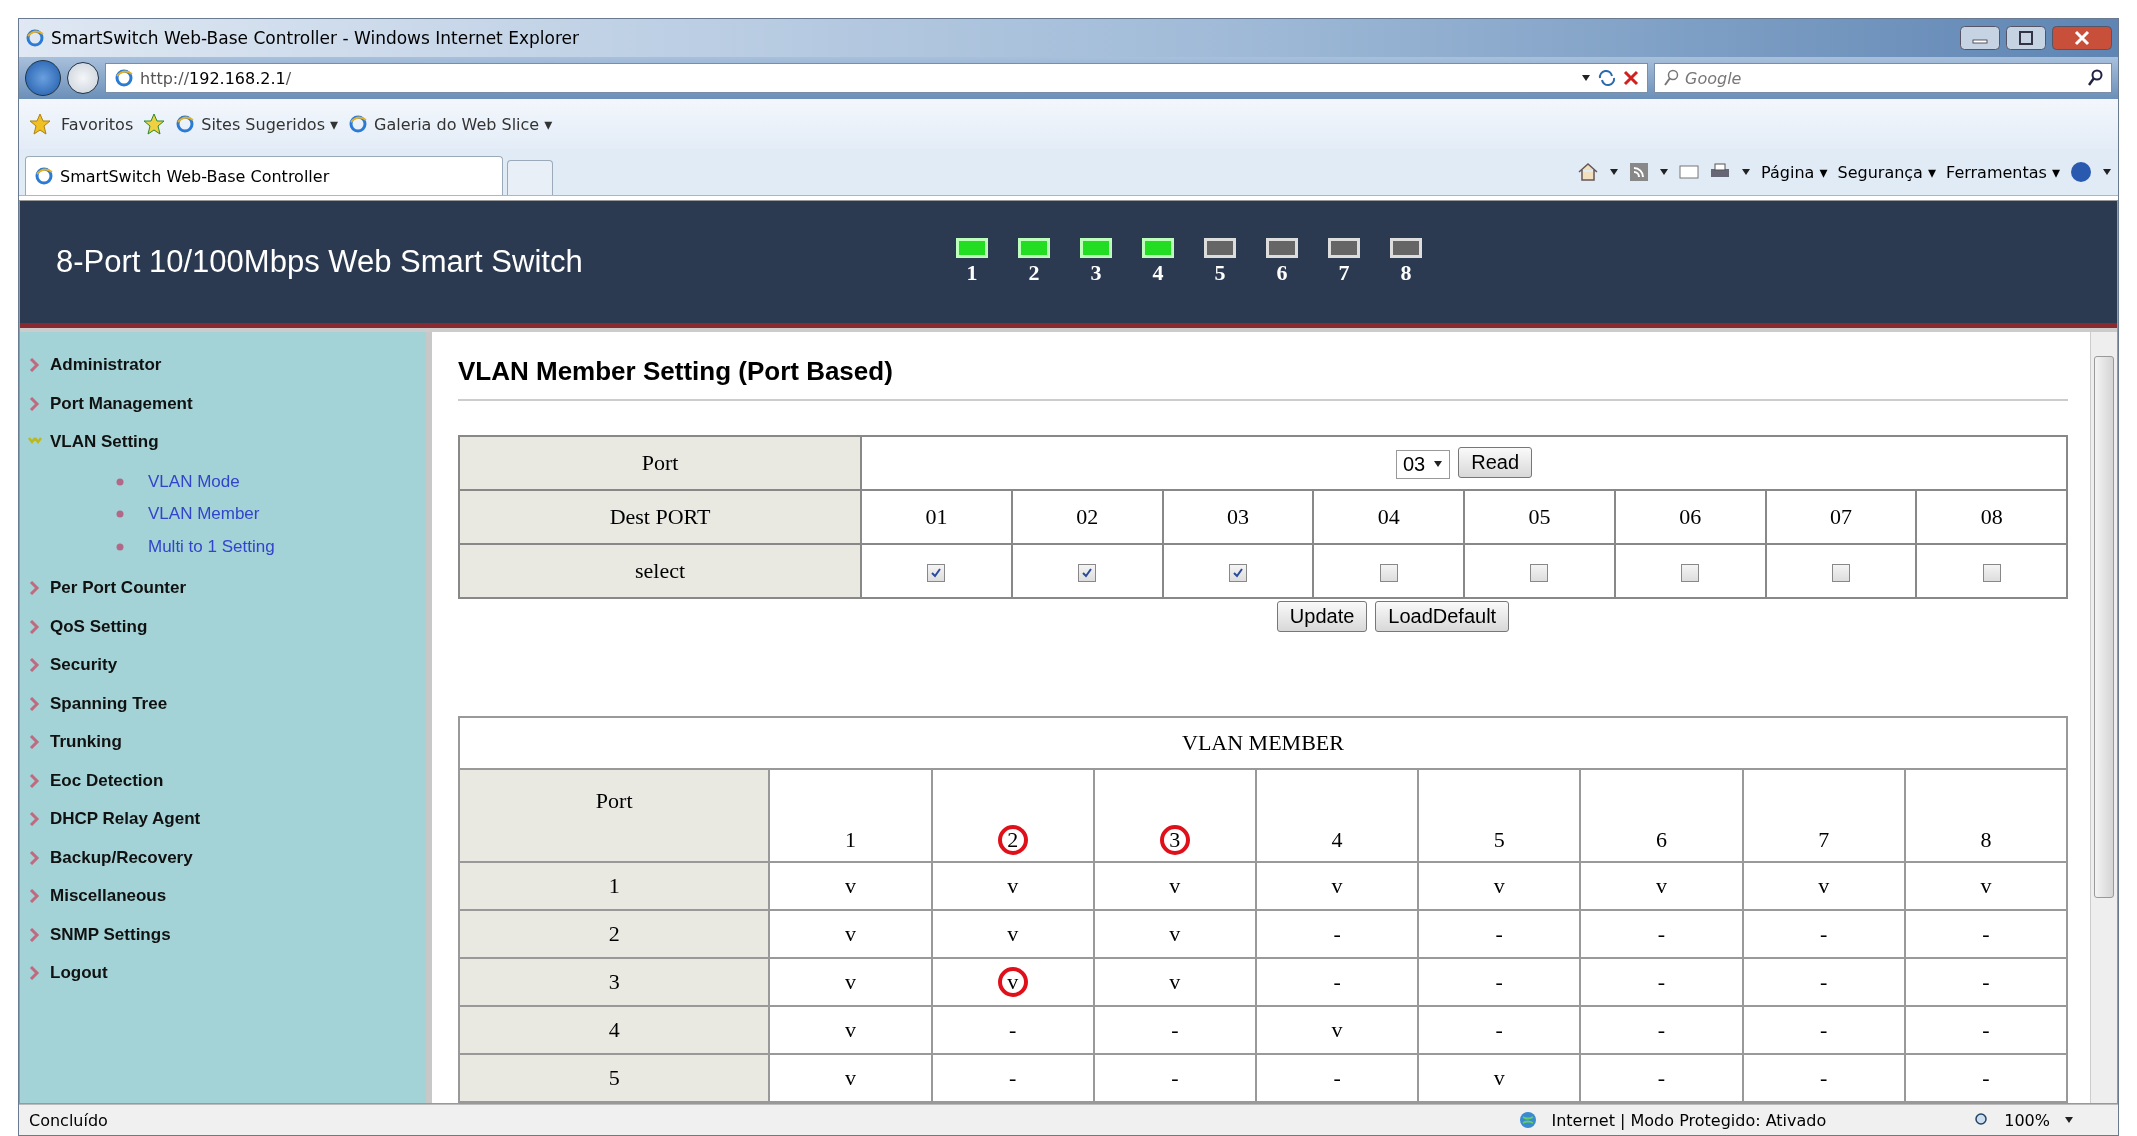 This screenshot has height=1136, width=2137. I want to click on table-cell: 02, so click(1087, 517).